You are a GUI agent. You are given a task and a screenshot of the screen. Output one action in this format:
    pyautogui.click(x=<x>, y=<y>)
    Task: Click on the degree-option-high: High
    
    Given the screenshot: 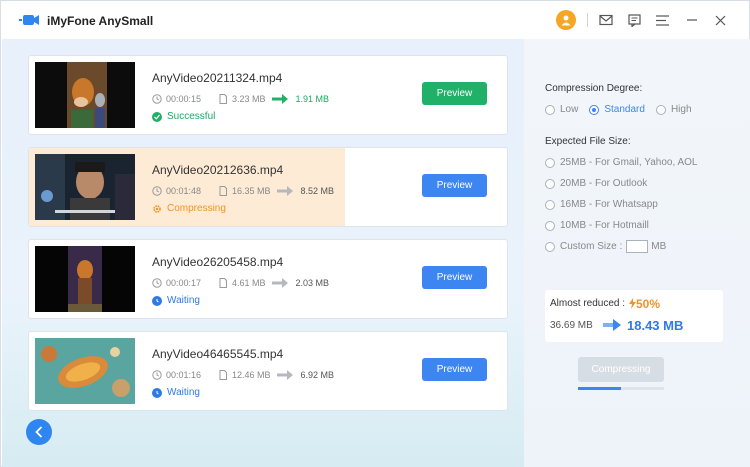 What is the action you would take?
    pyautogui.click(x=673, y=109)
    